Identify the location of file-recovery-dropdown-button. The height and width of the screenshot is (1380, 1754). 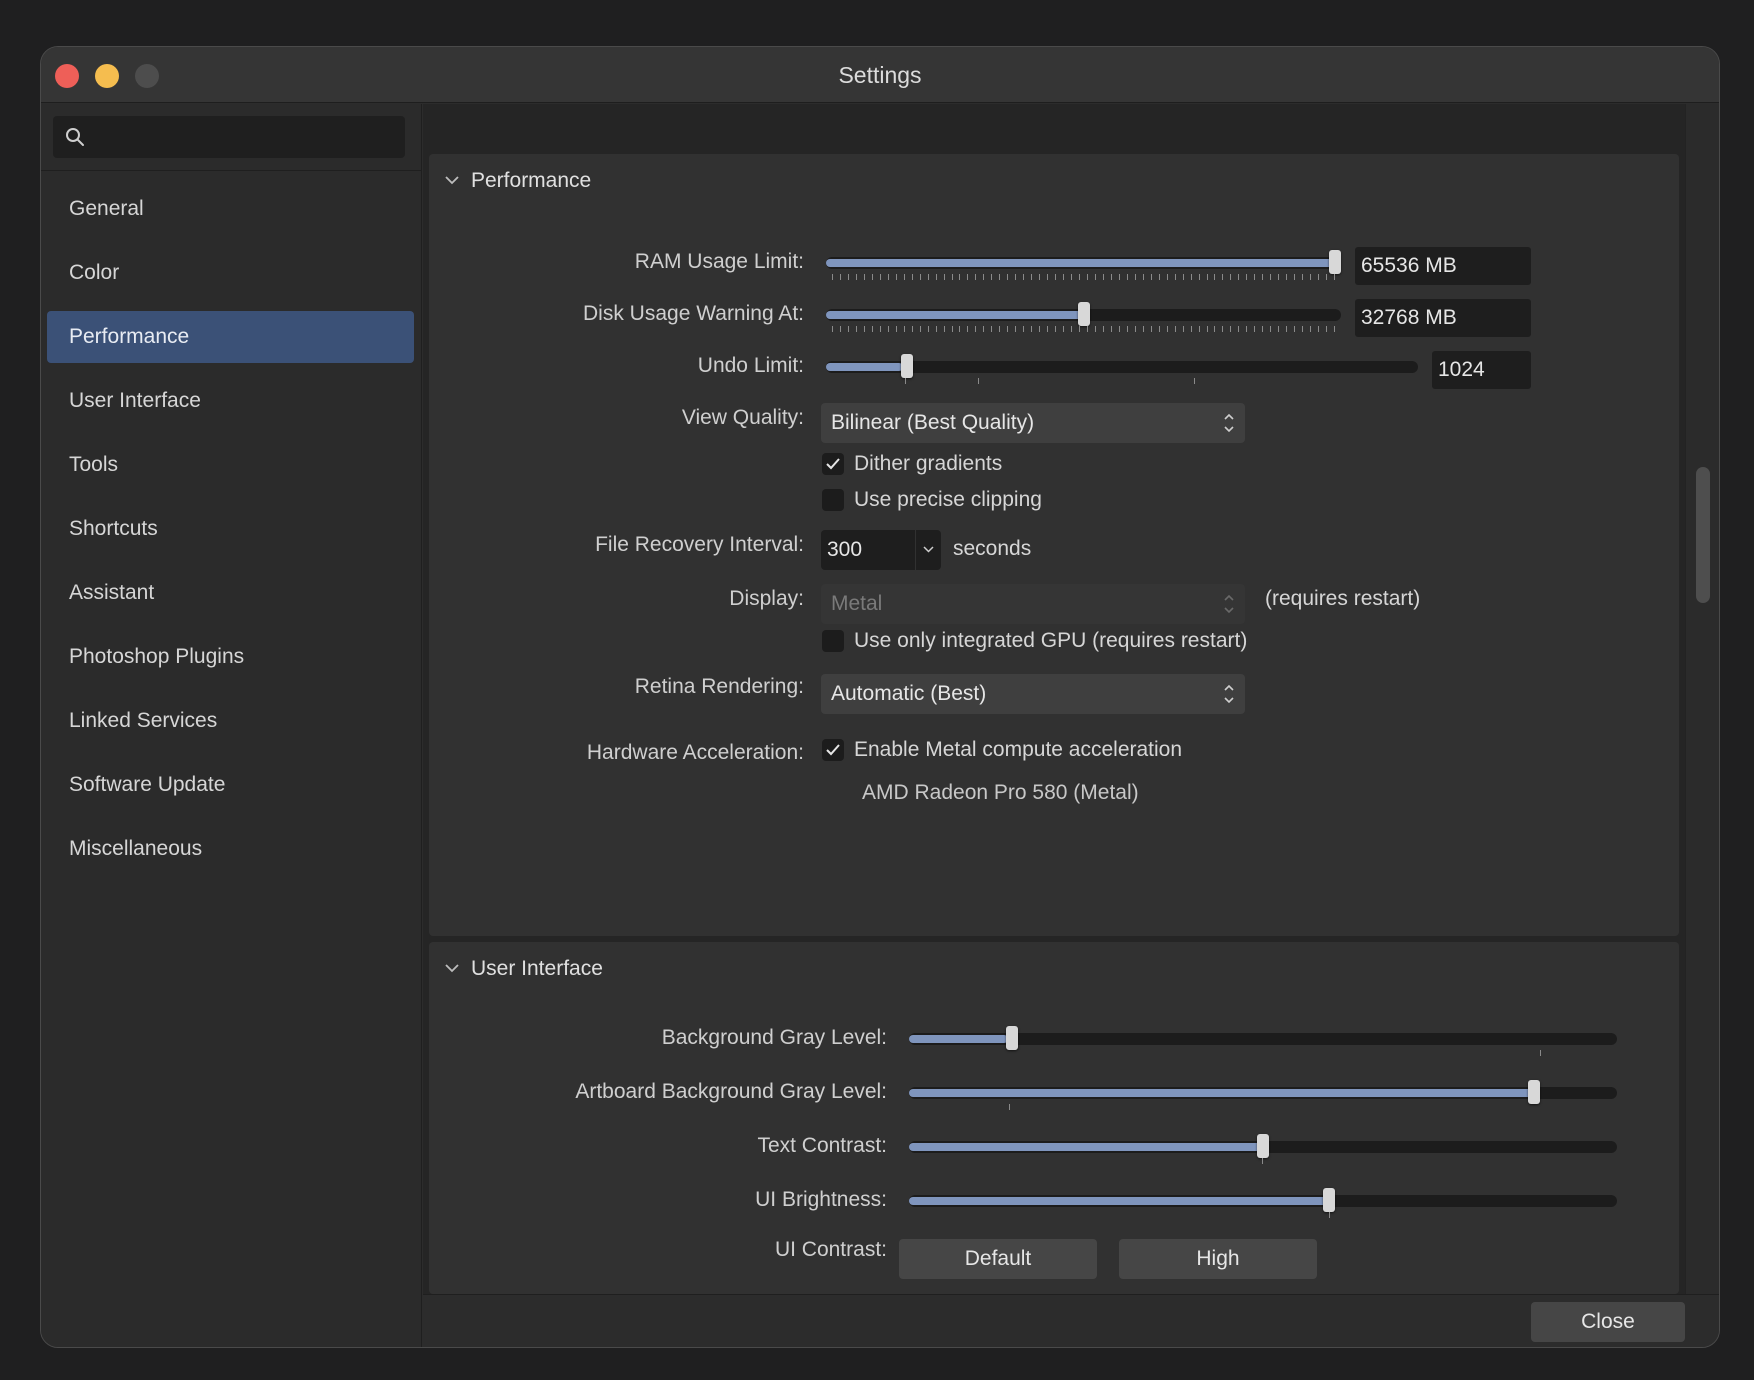
(928, 550).